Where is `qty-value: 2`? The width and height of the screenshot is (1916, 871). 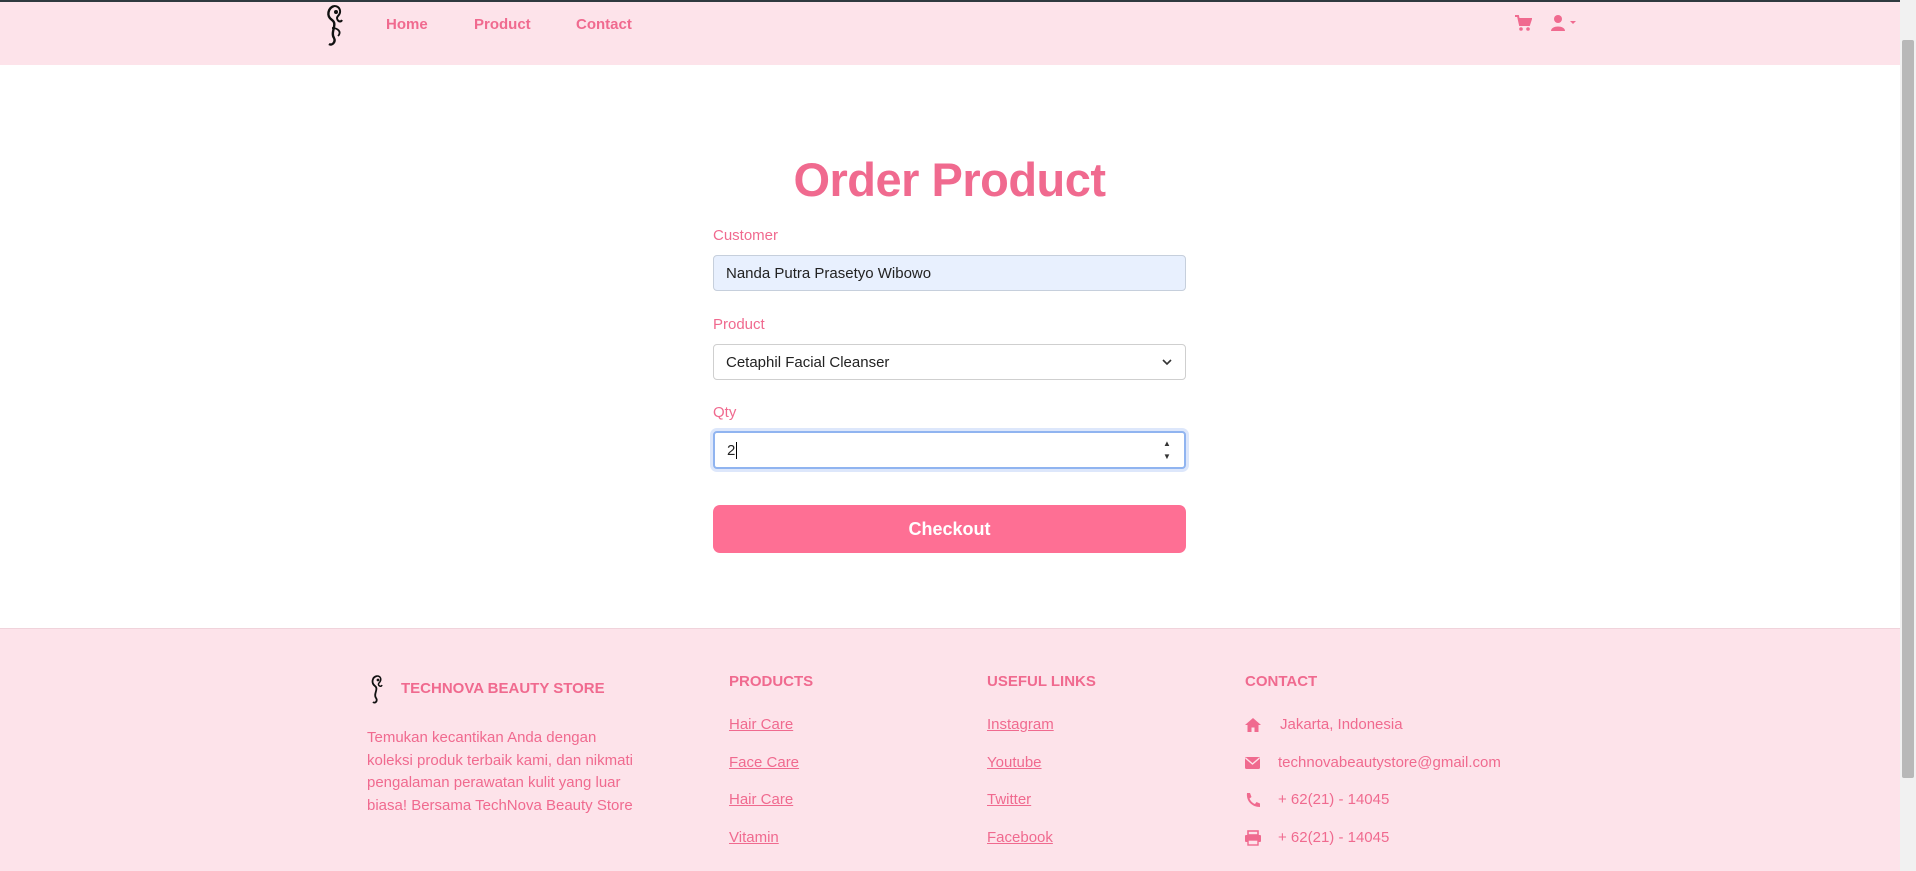
qty-value: 2 is located at coordinates (731, 450).